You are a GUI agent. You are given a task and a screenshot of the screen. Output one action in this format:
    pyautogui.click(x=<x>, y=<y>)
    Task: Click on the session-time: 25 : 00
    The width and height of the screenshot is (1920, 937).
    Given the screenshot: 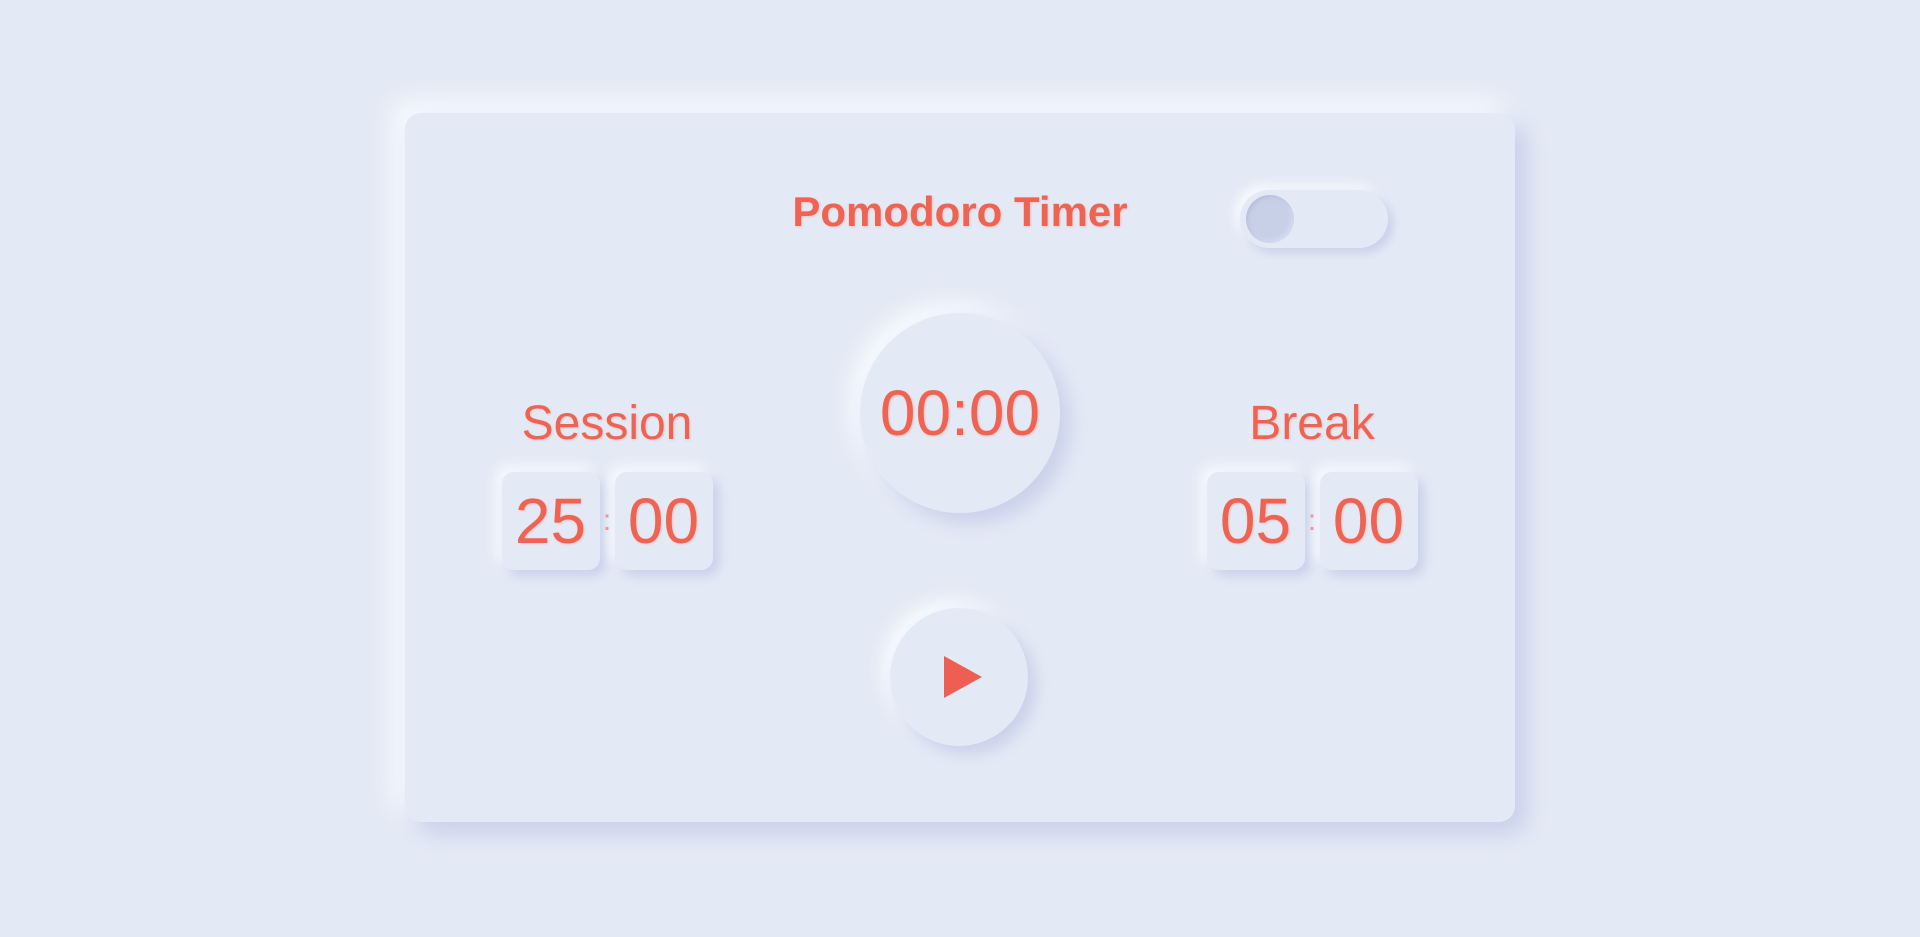 What is the action you would take?
    pyautogui.click(x=607, y=521)
    